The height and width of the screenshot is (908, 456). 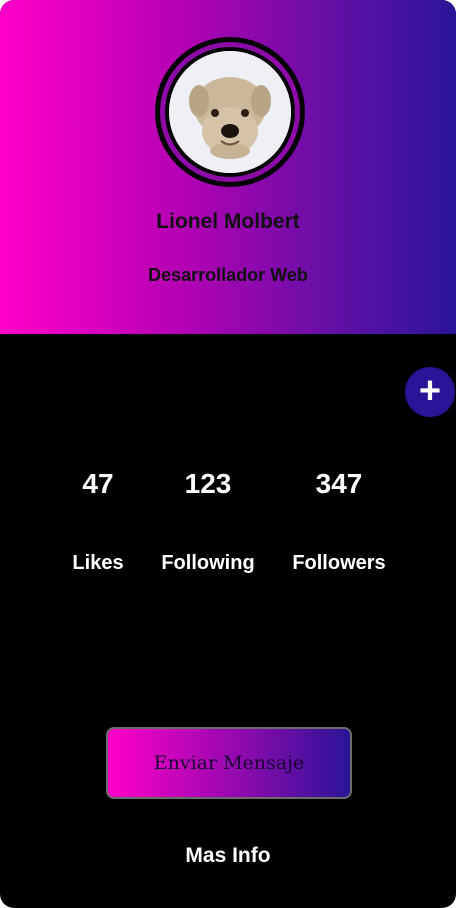 I want to click on stat-label-following: Following, so click(x=208, y=563).